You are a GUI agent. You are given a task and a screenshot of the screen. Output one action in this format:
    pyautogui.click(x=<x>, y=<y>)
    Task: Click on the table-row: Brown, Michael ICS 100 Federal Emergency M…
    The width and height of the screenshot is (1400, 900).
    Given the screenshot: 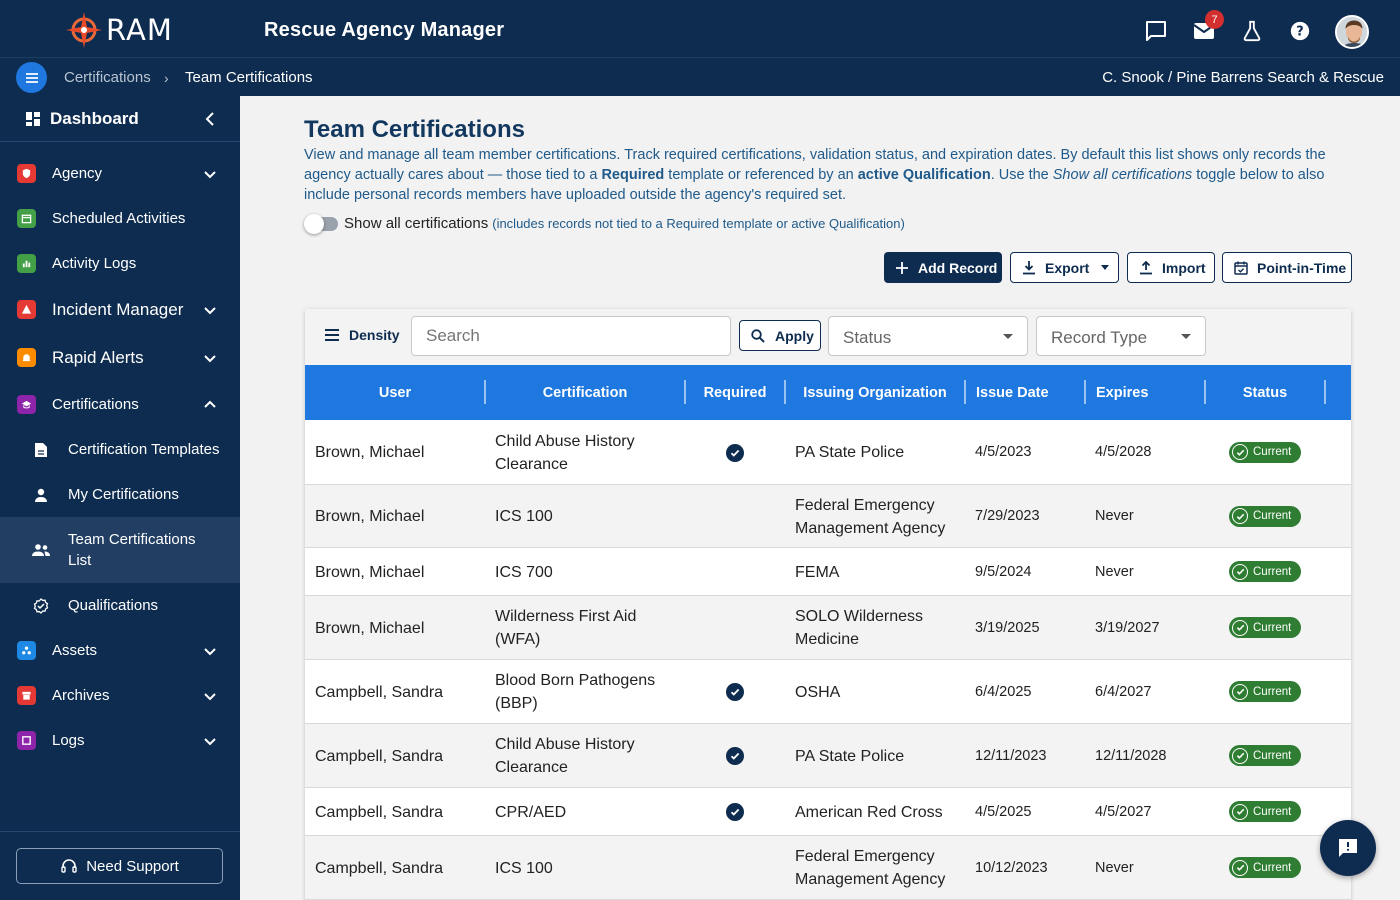 What is the action you would take?
    pyautogui.click(x=828, y=516)
    